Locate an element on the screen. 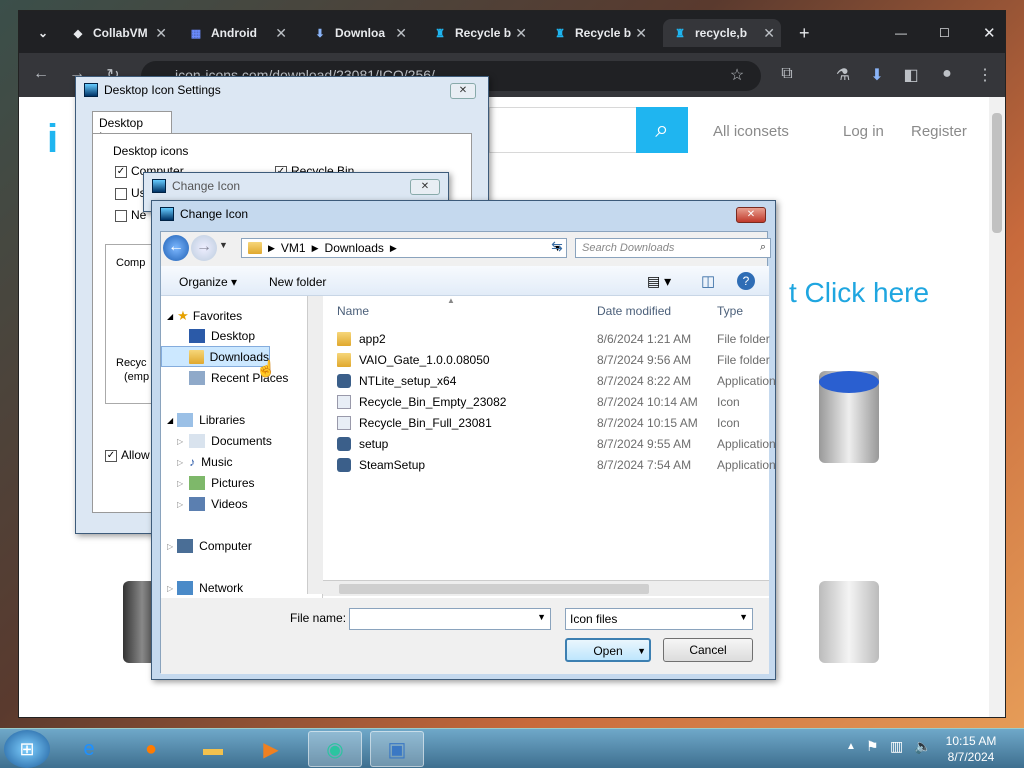  tab-label: Recycle b is located at coordinates (603, 33).